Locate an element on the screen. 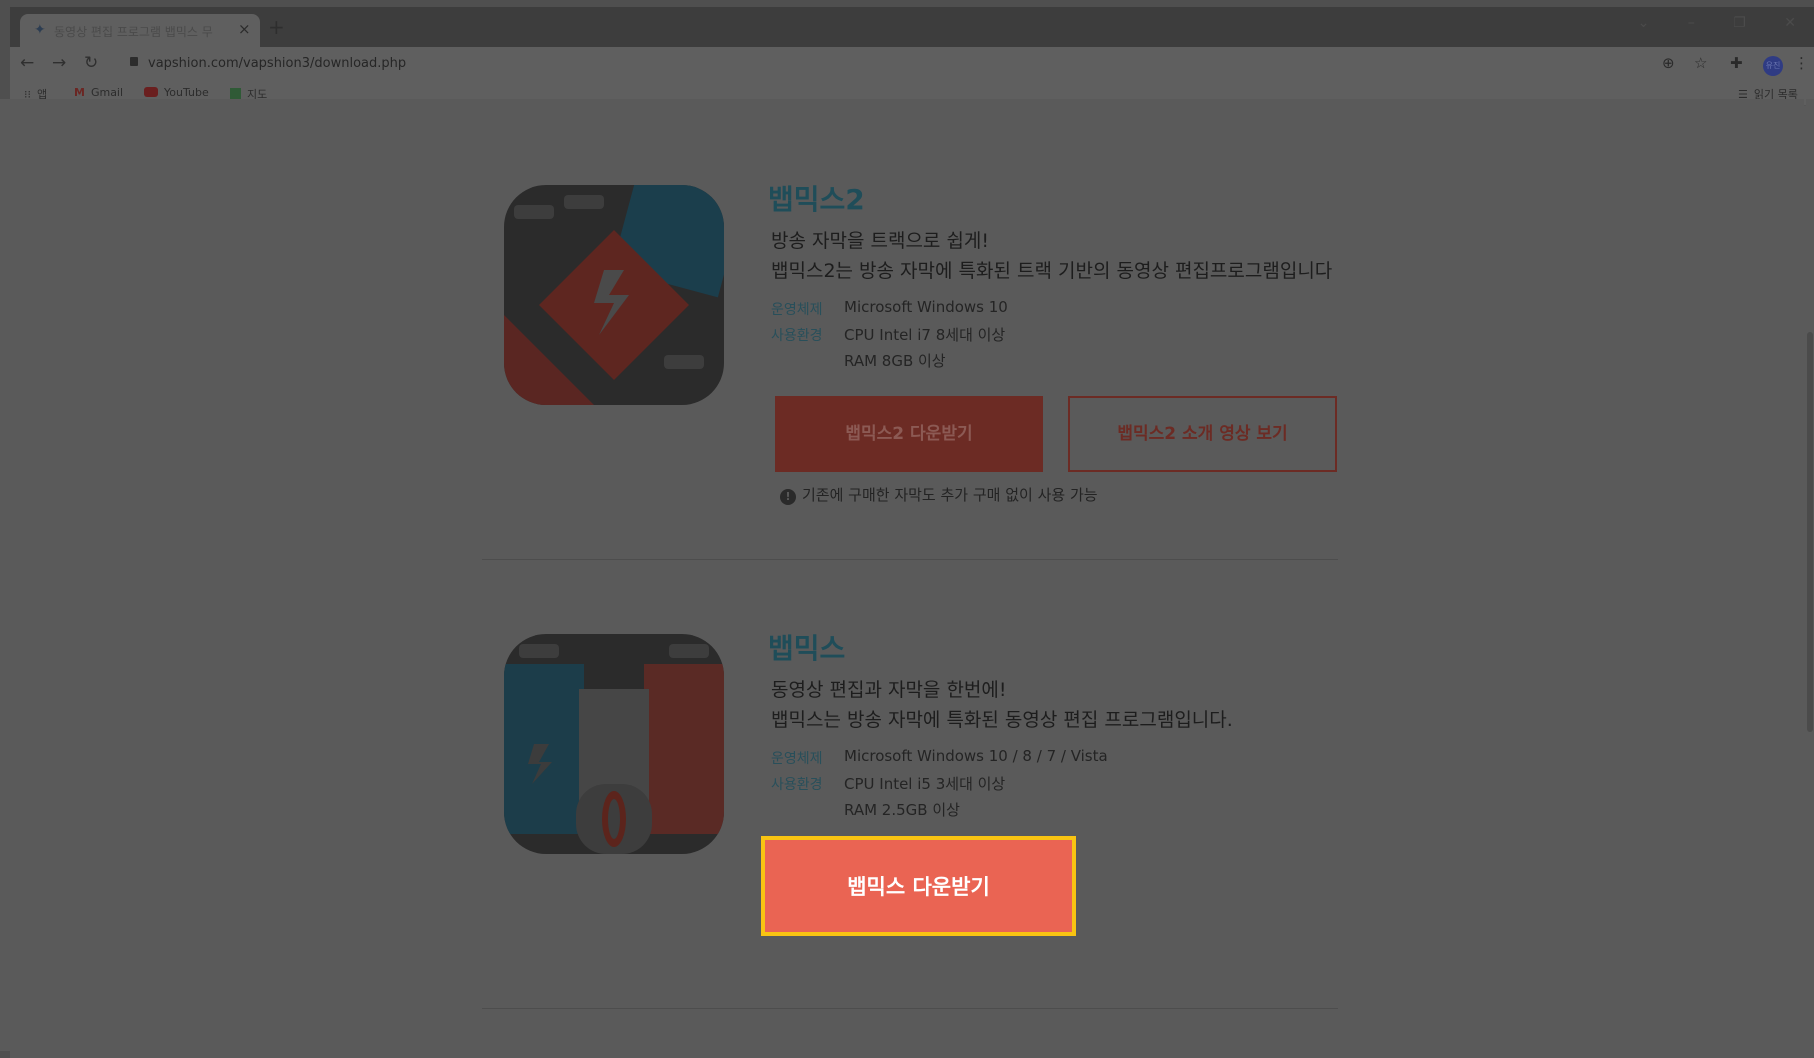 This screenshot has height=1058, width=1814. back-icon: ← is located at coordinates (27, 63).